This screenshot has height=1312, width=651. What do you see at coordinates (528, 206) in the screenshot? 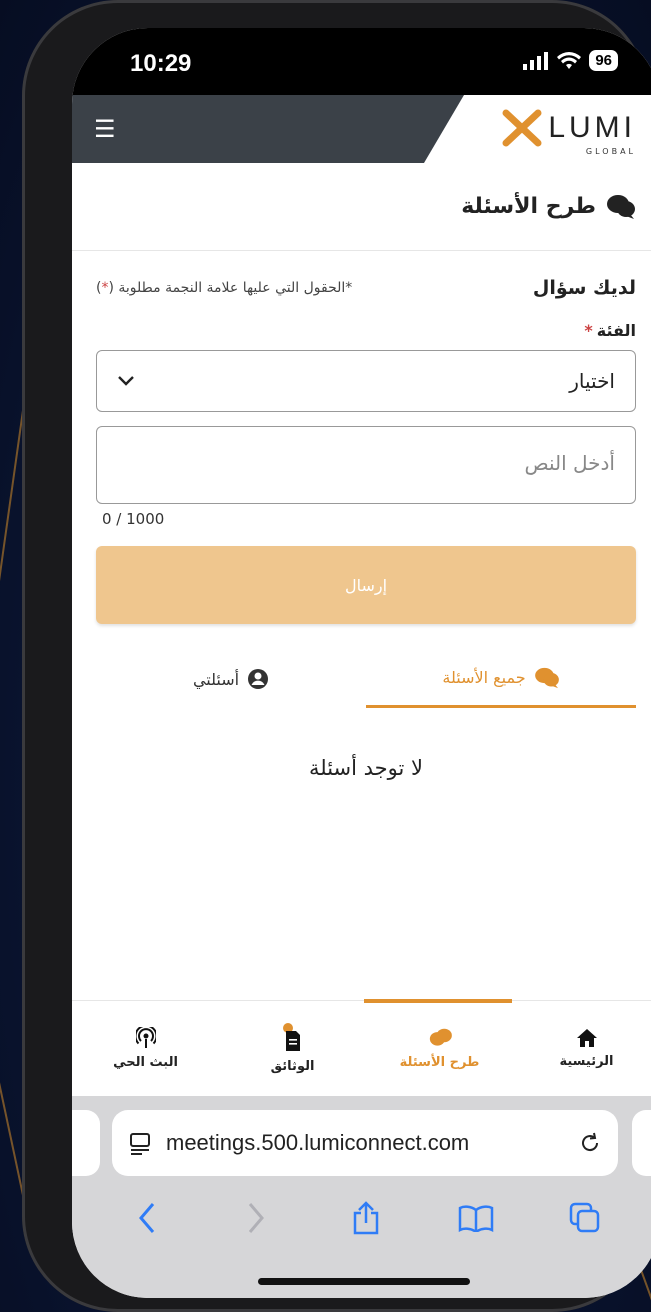
I see `page-title-text: طرح الأسئلة` at bounding box center [528, 206].